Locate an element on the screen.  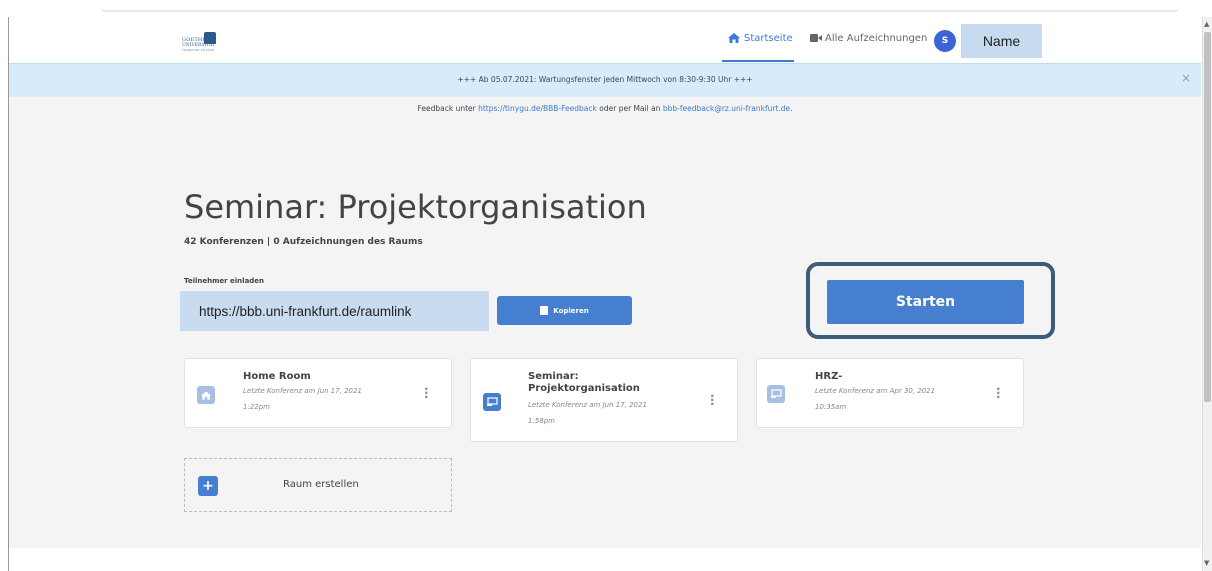
copy-button-label: Kopieren is located at coordinates (571, 310).